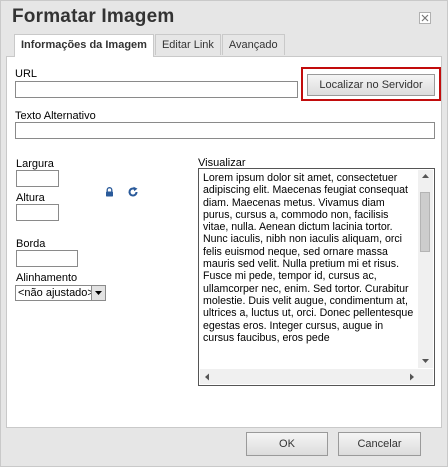 The image size is (448, 467). What do you see at coordinates (287, 444) in the screenshot?
I see `ok-button: OK` at bounding box center [287, 444].